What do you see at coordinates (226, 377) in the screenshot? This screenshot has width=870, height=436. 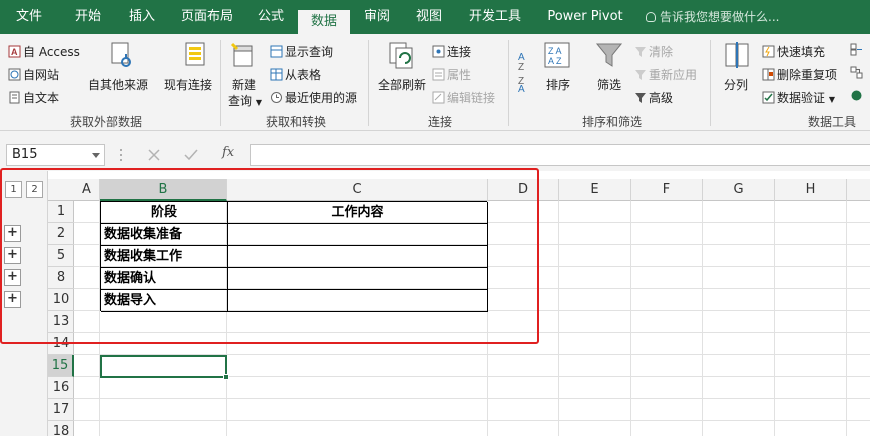 I see `fill-handle` at bounding box center [226, 377].